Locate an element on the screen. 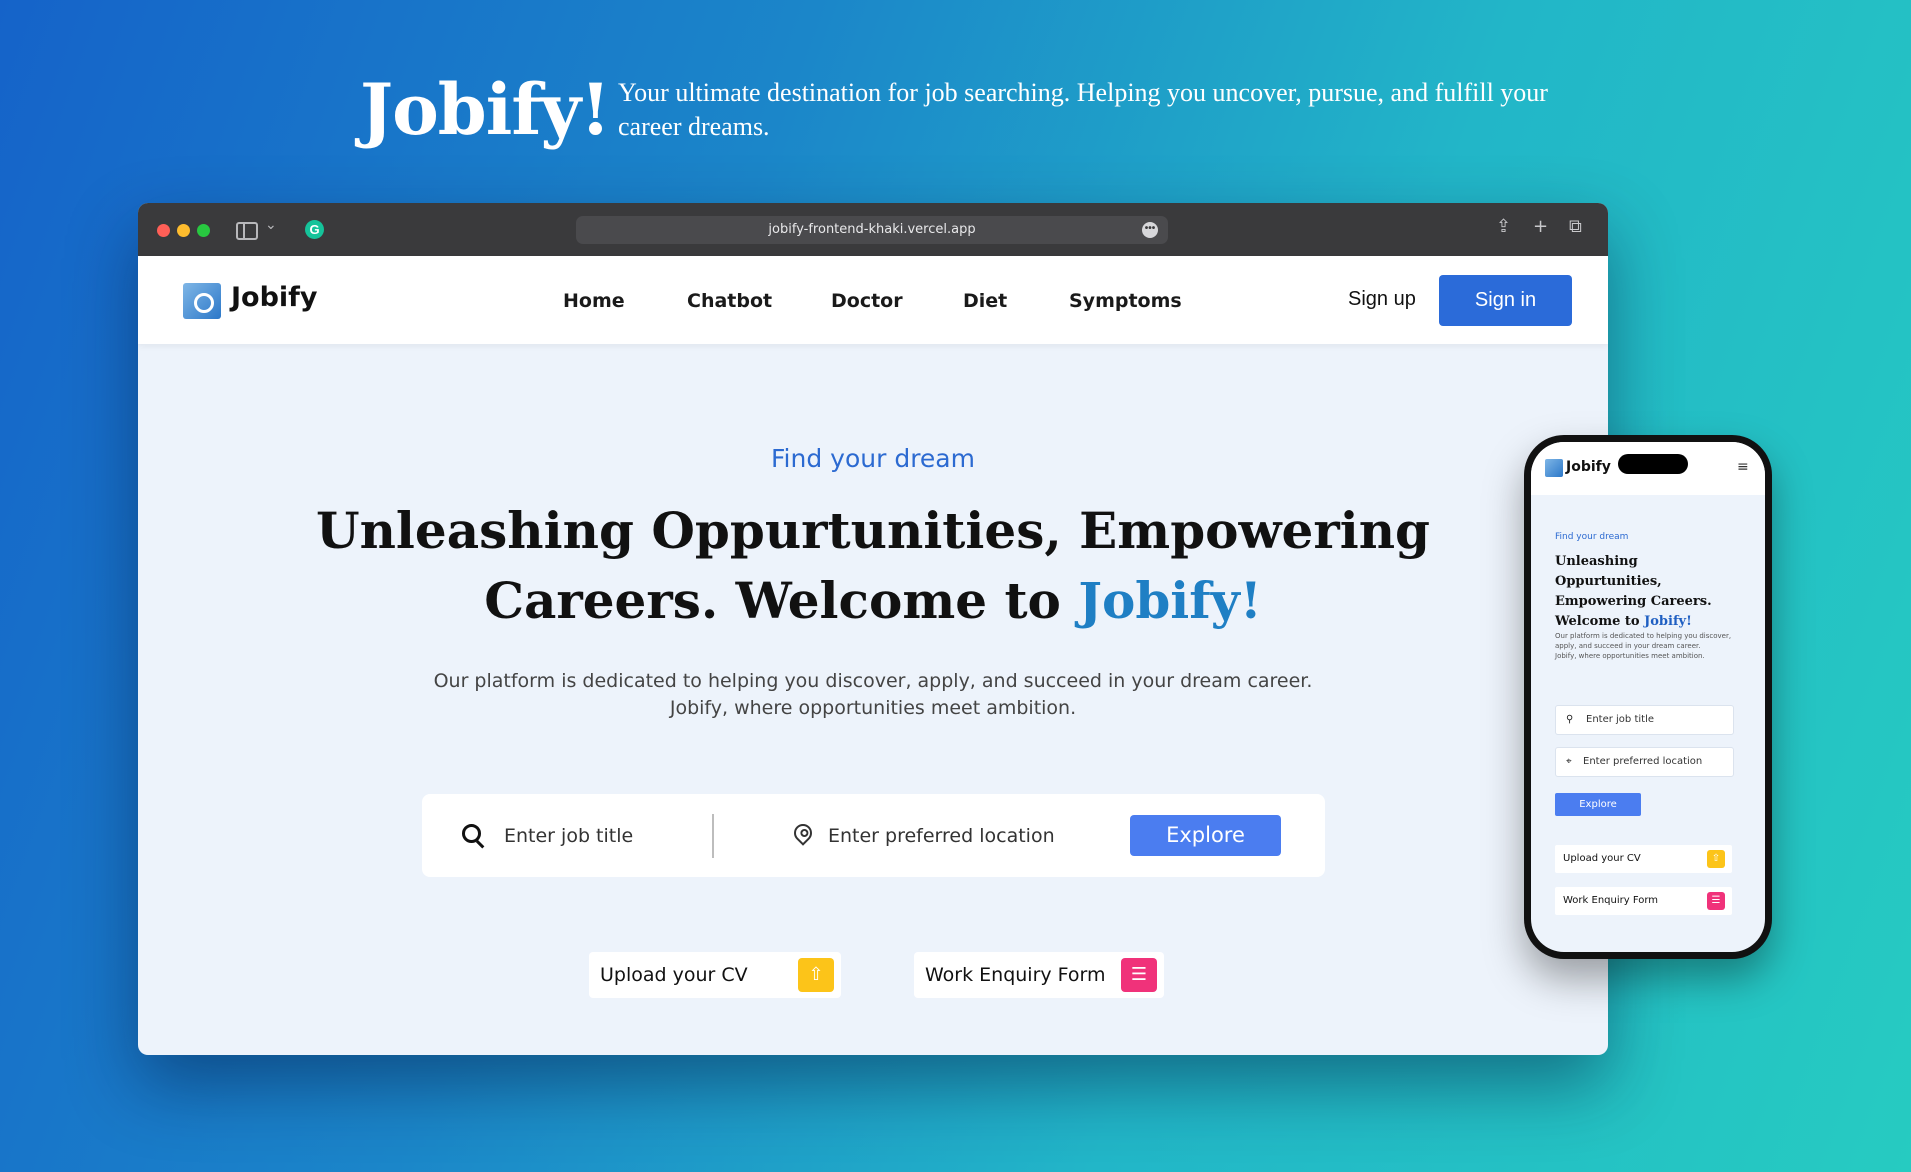 The height and width of the screenshot is (1172, 1911). work-enquiry-card: Work Enquiry Form ☰ is located at coordinates (1039, 975).